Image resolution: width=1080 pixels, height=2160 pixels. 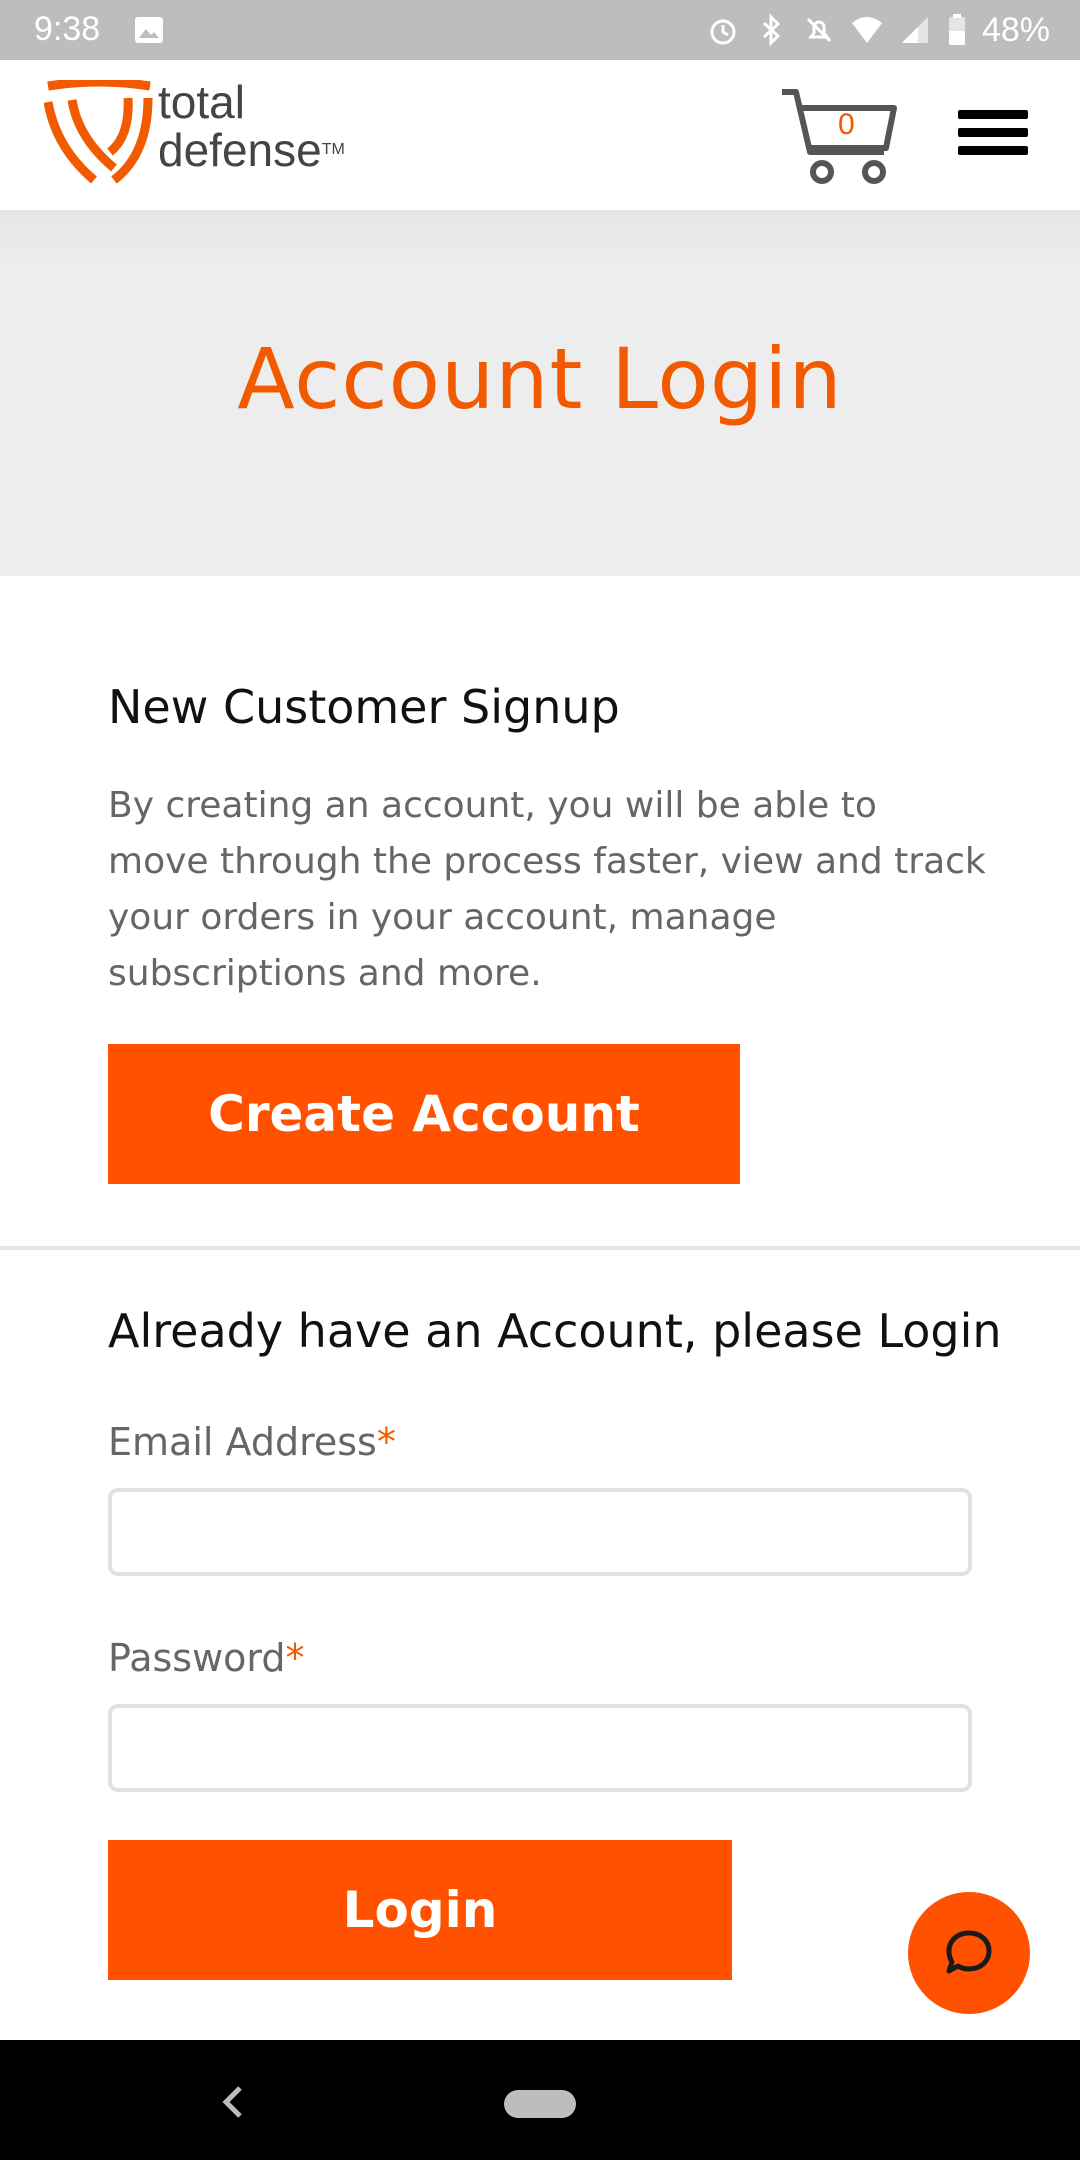 What do you see at coordinates (540, 135) in the screenshot?
I see `site-header: total defenseTM 0` at bounding box center [540, 135].